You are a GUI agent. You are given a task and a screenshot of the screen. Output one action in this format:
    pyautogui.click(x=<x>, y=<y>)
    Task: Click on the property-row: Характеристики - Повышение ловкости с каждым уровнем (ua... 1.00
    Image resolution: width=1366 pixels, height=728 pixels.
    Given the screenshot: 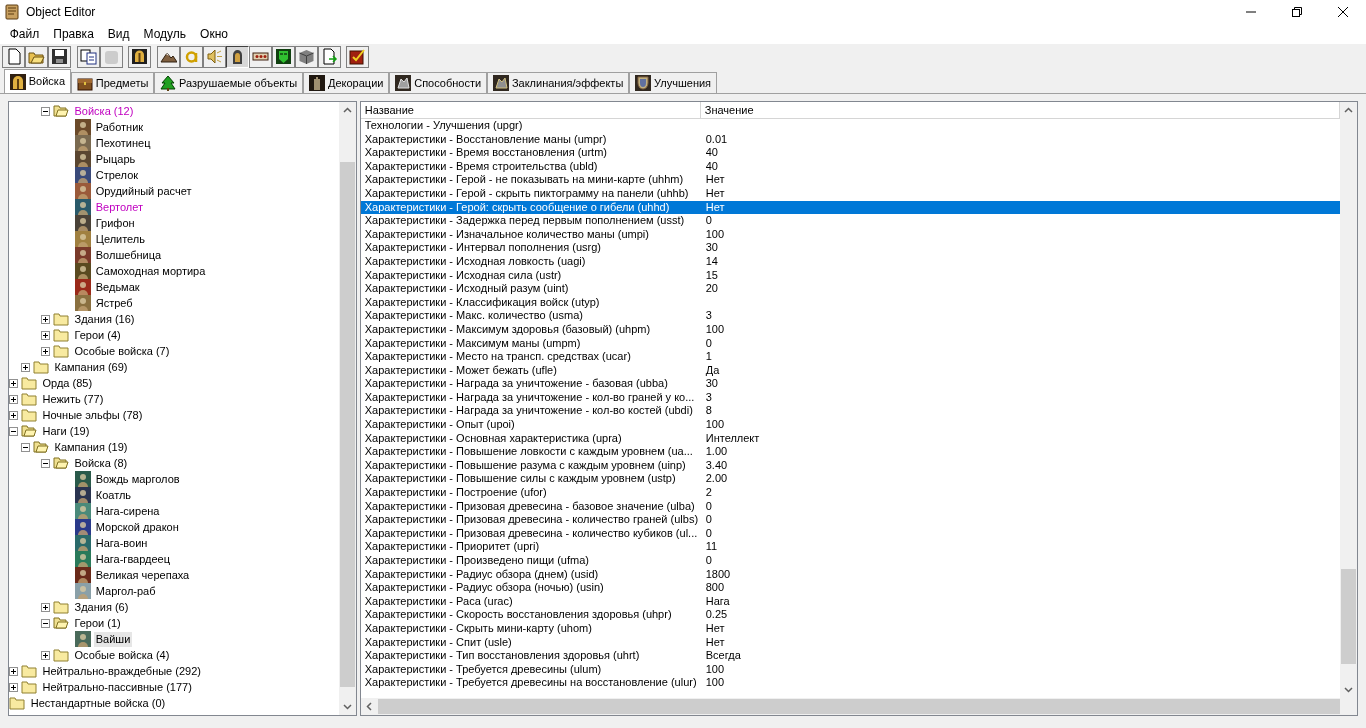 What is the action you would take?
    pyautogui.click(x=850, y=452)
    